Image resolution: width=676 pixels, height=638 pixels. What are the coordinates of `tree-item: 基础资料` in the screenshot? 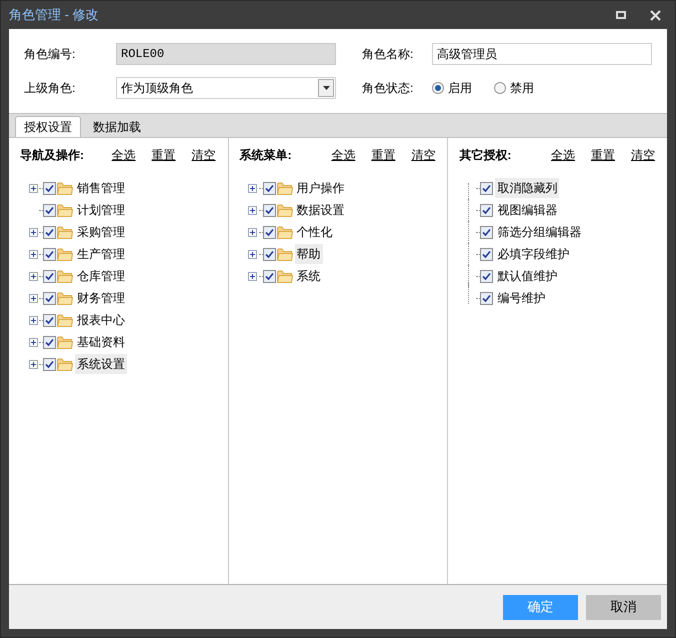 It's located at (101, 342).